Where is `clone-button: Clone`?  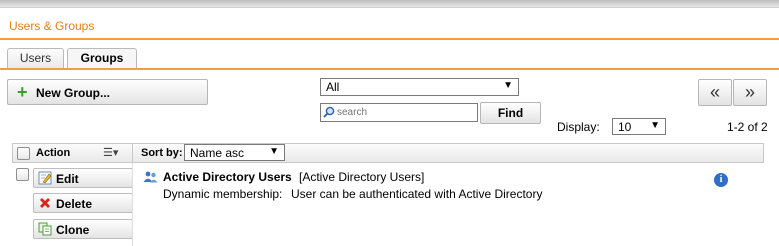
clone-button: Clone is located at coordinates (83, 229).